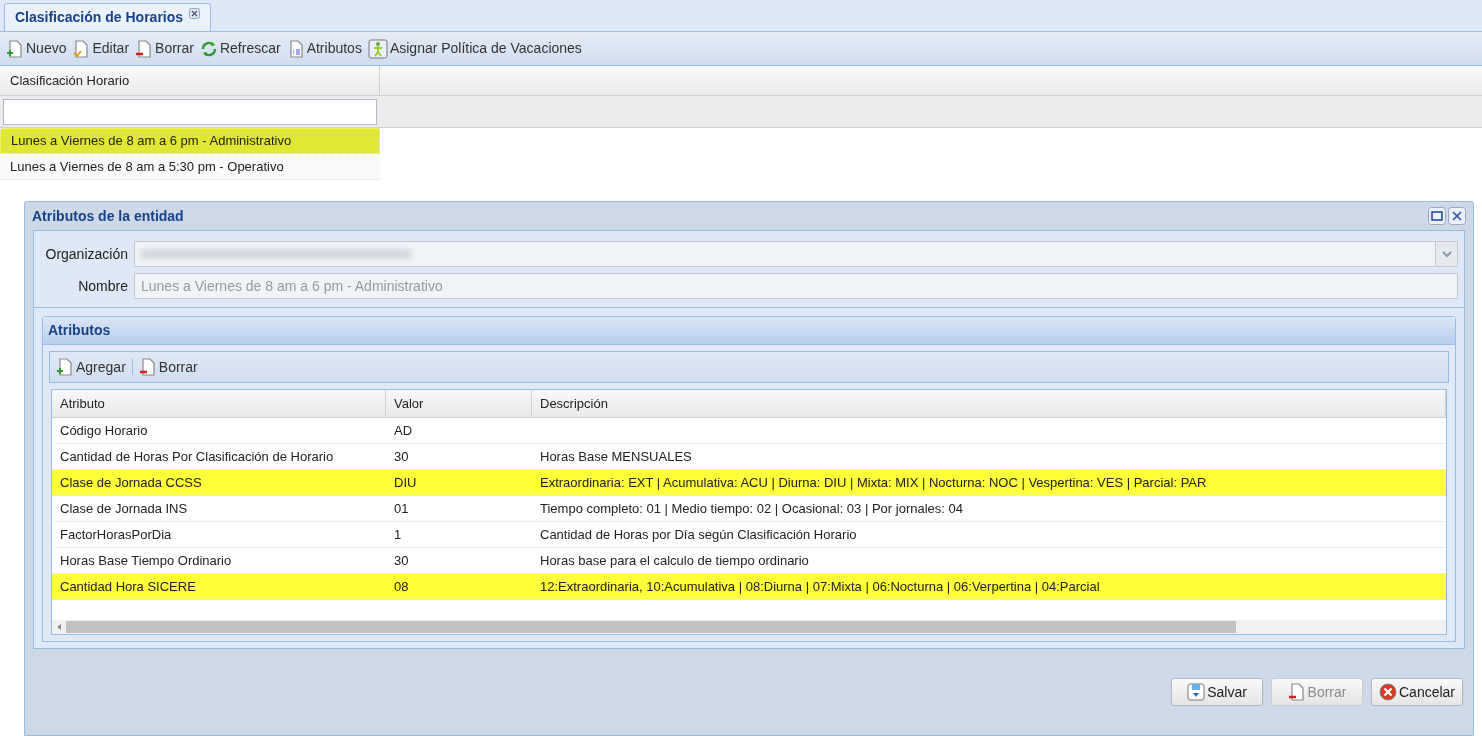  I want to click on table-cell-text: DIU, so click(405, 482).